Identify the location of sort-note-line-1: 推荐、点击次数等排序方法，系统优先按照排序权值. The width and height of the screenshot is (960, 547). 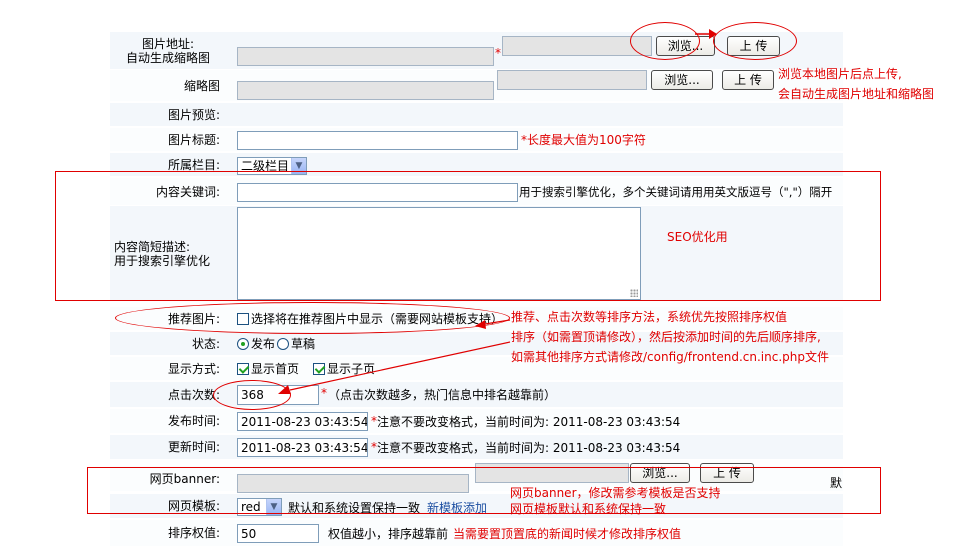
(649, 317).